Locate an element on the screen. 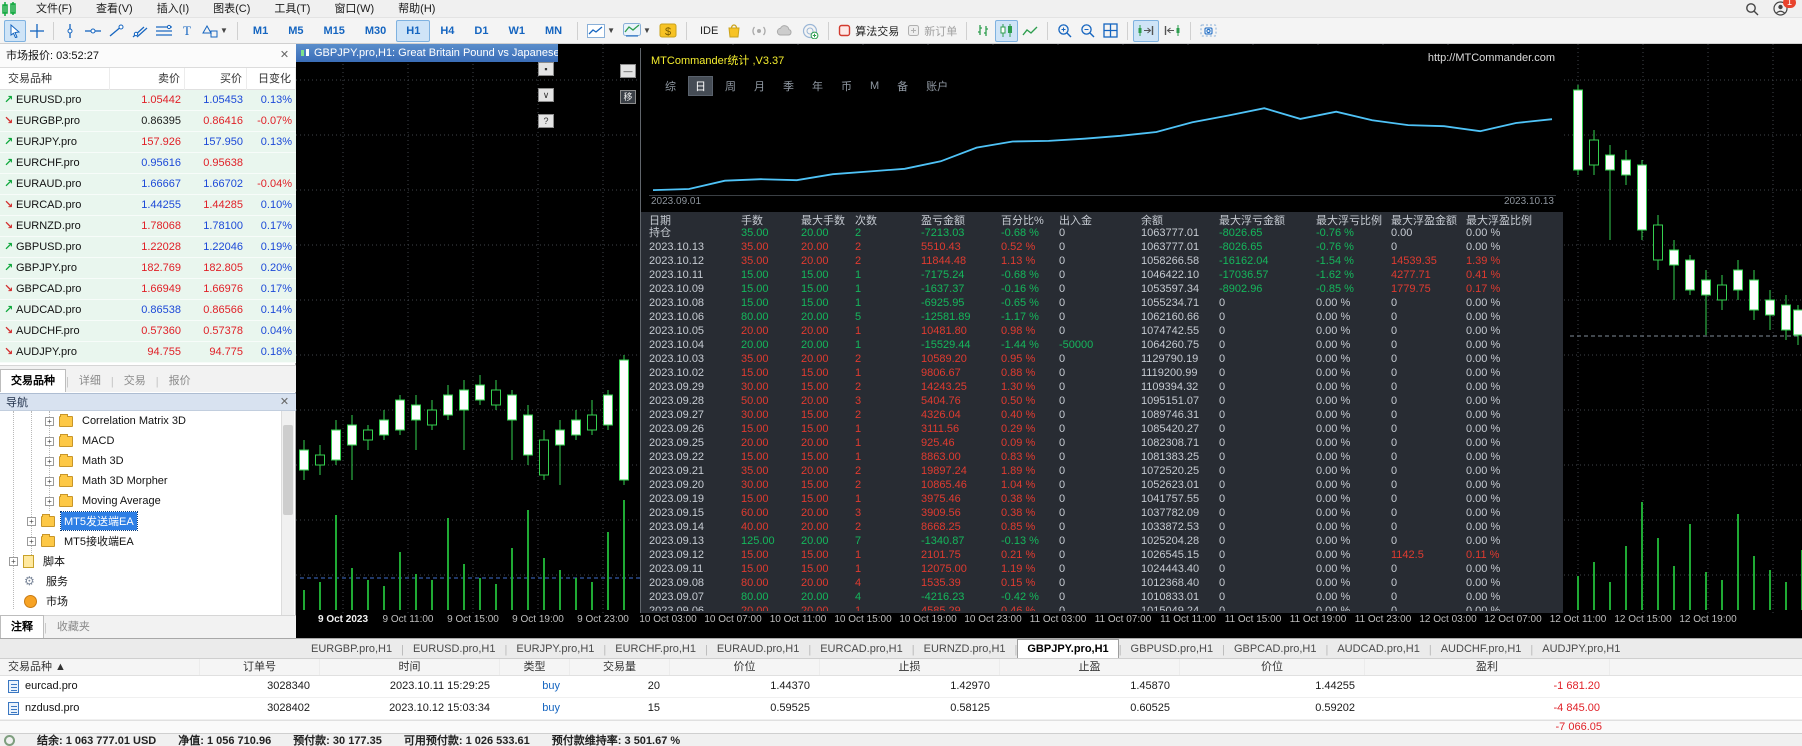  navigator-item: + MT5接收端EA is located at coordinates (141, 541).